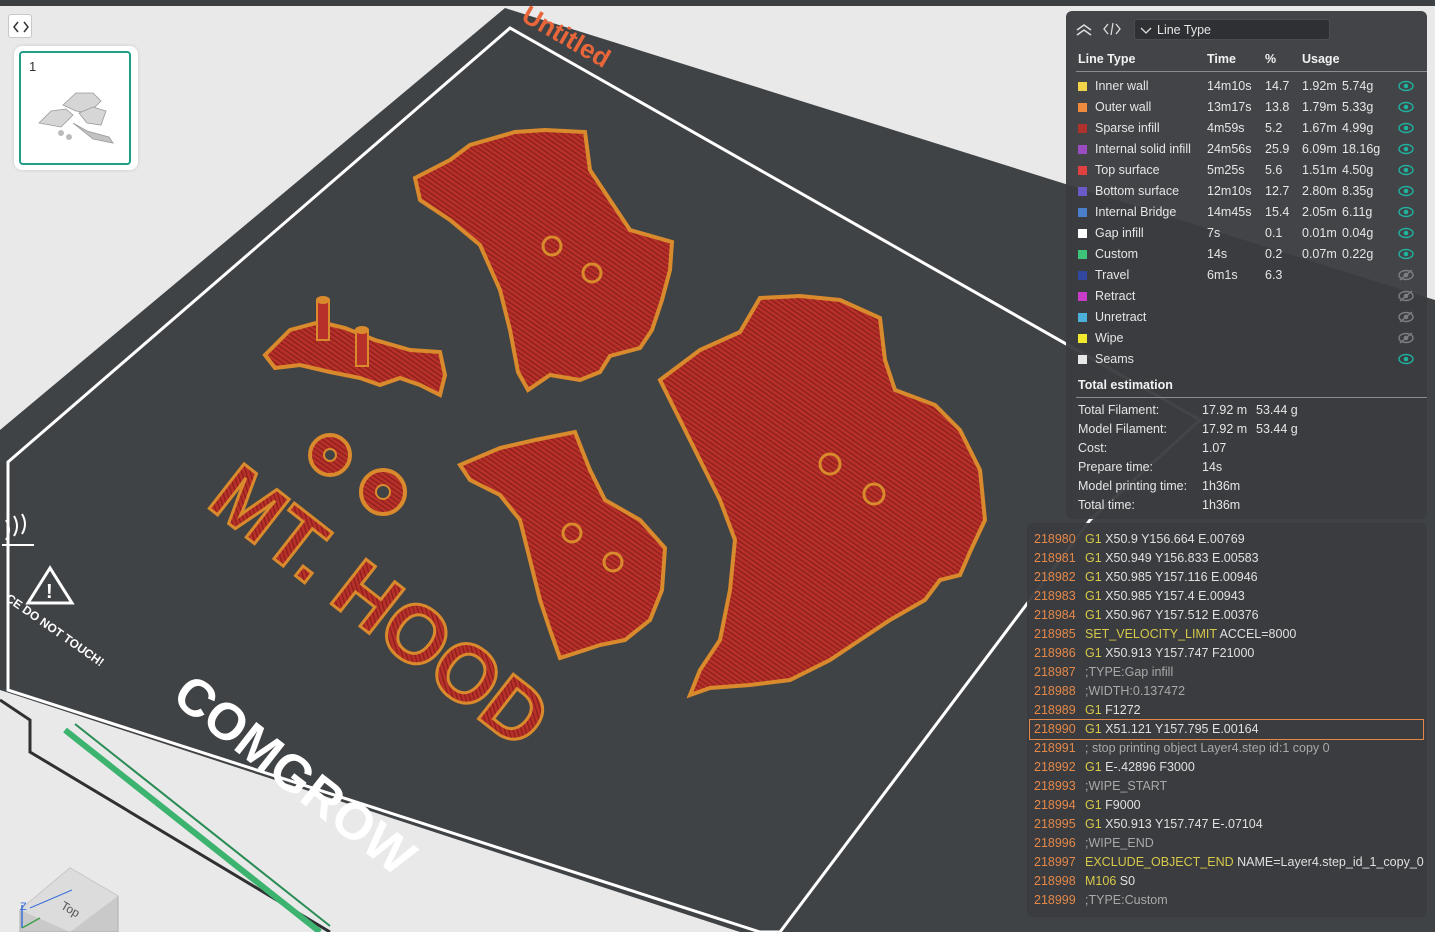 Image resolution: width=1435 pixels, height=932 pixels. Describe the element at coordinates (1226, 170) in the screenshot. I see `legend-row-time: 5m25s` at that location.